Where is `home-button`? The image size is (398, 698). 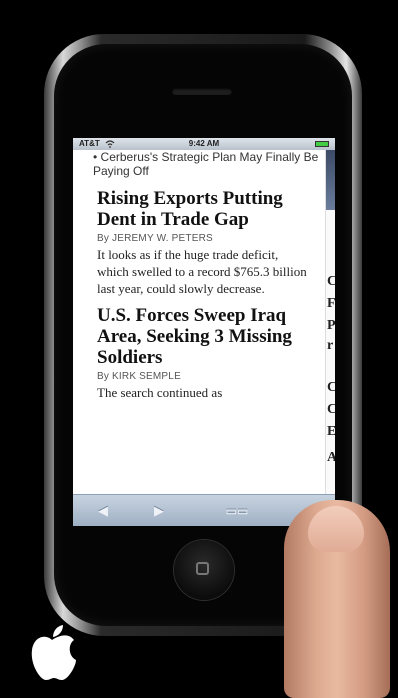 home-button is located at coordinates (204, 570).